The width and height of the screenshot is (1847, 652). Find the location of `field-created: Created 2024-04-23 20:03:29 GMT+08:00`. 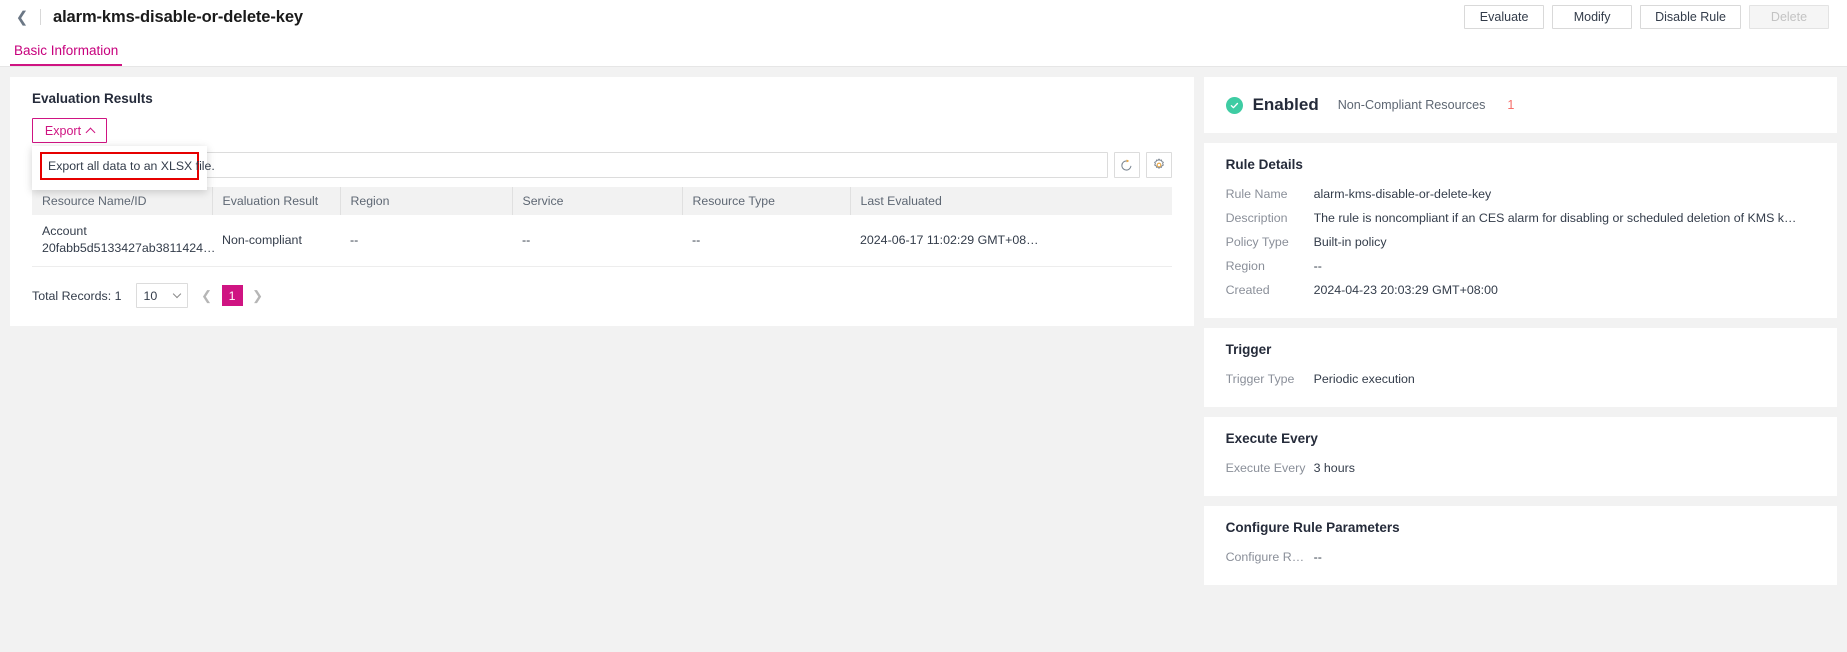

field-created: Created 2024-04-23 20:03:29 GMT+08:00 is located at coordinates (1520, 290).